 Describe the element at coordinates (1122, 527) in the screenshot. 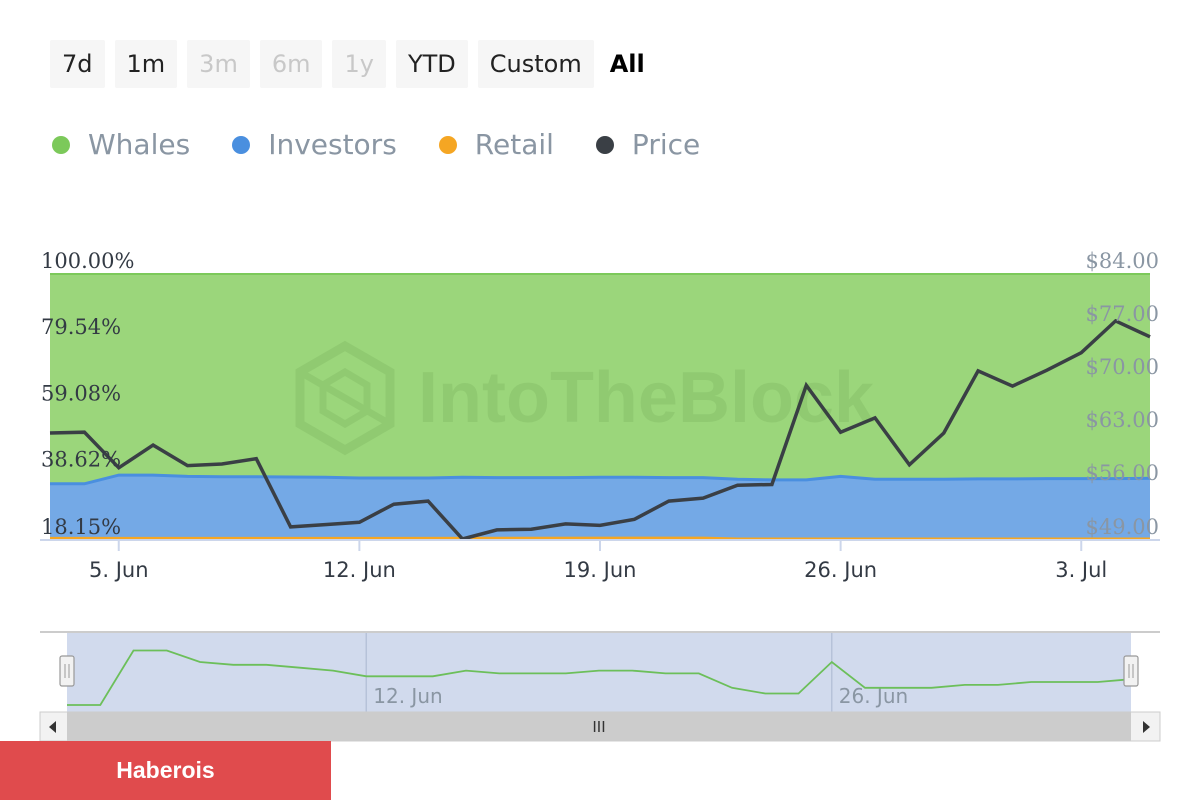

I see `y-right-tick-label: $49.00` at that location.